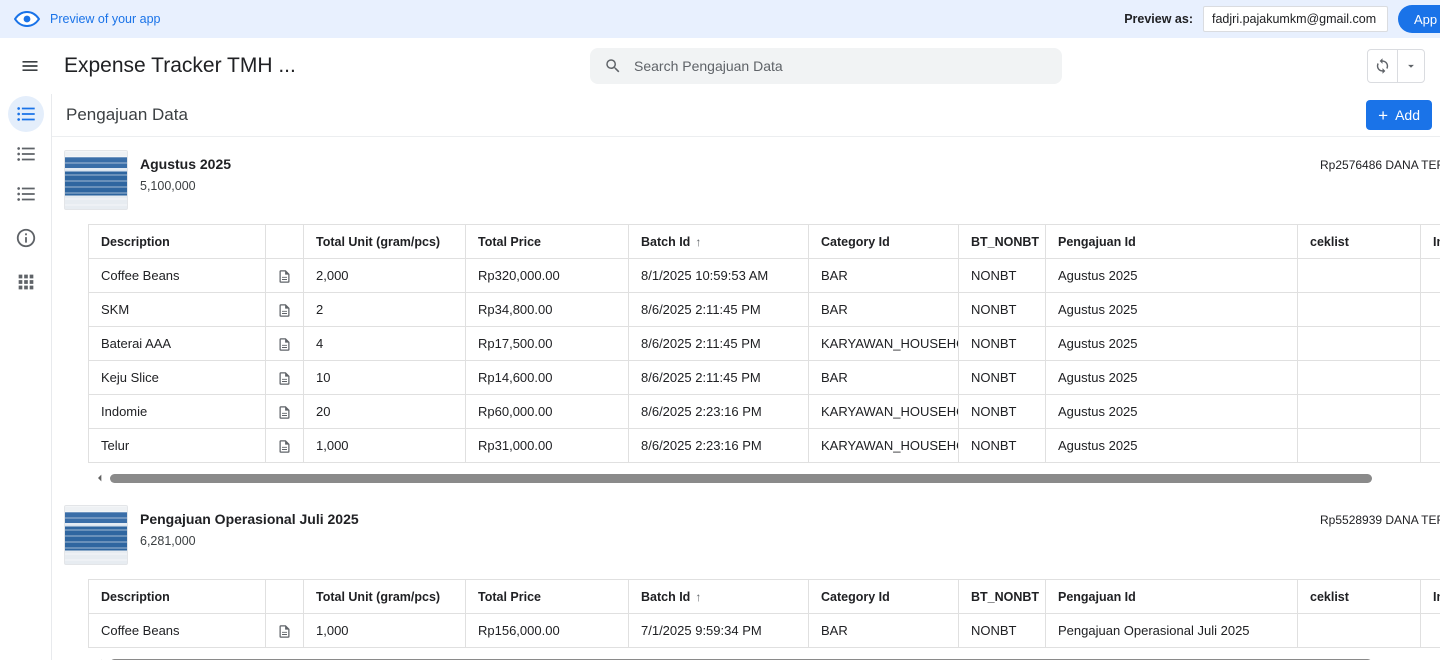  What do you see at coordinates (177, 343) in the screenshot?
I see `cell-description: Baterai AAA` at bounding box center [177, 343].